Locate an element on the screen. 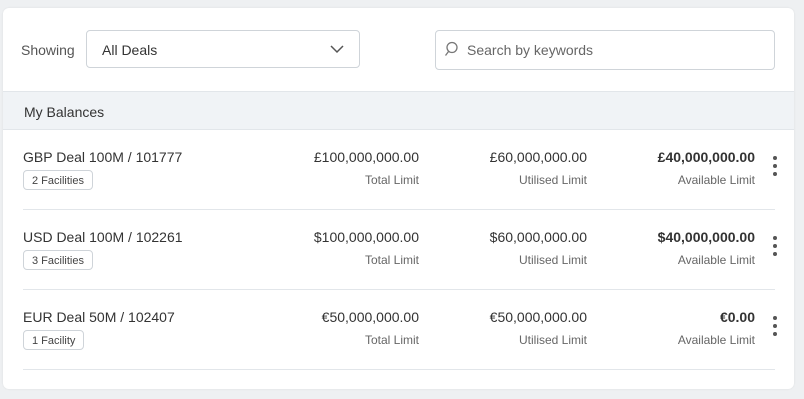 This screenshot has width=804, height=399. utilised-limit-value: €50,000,000.00 is located at coordinates (538, 317).